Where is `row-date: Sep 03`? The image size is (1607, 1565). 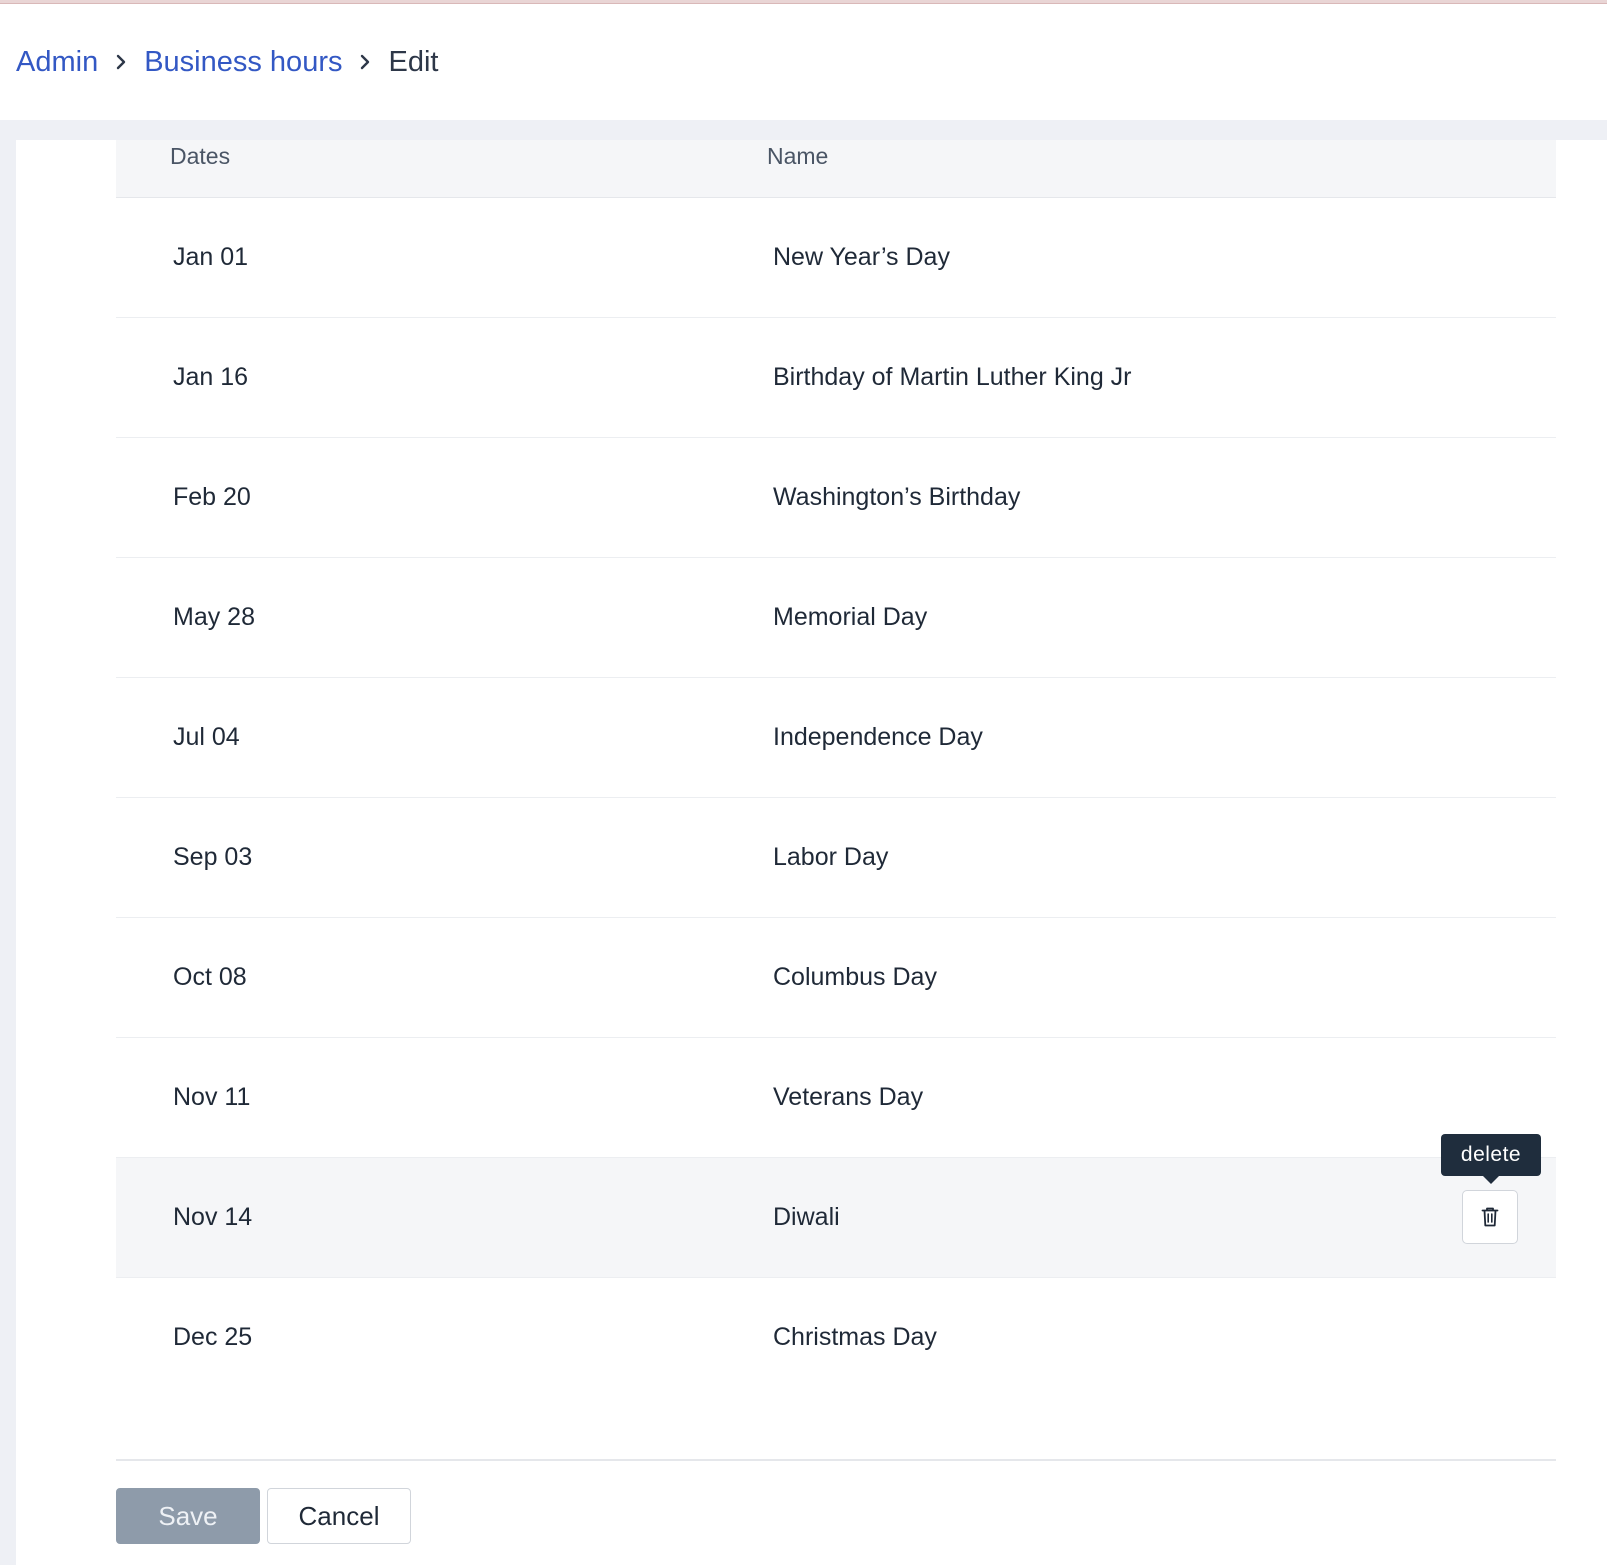
row-date: Sep 03 is located at coordinates (213, 857).